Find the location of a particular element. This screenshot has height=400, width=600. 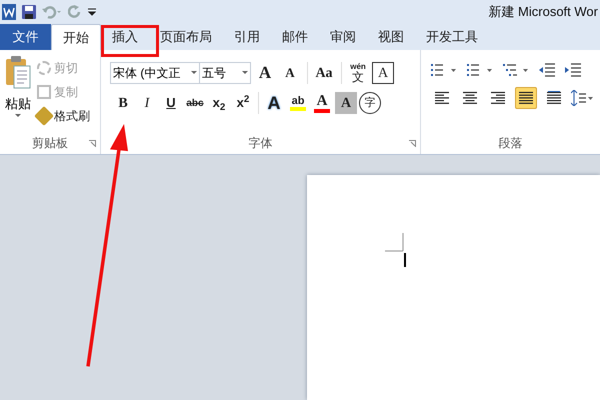

font-color-button: A is located at coordinates (322, 103).